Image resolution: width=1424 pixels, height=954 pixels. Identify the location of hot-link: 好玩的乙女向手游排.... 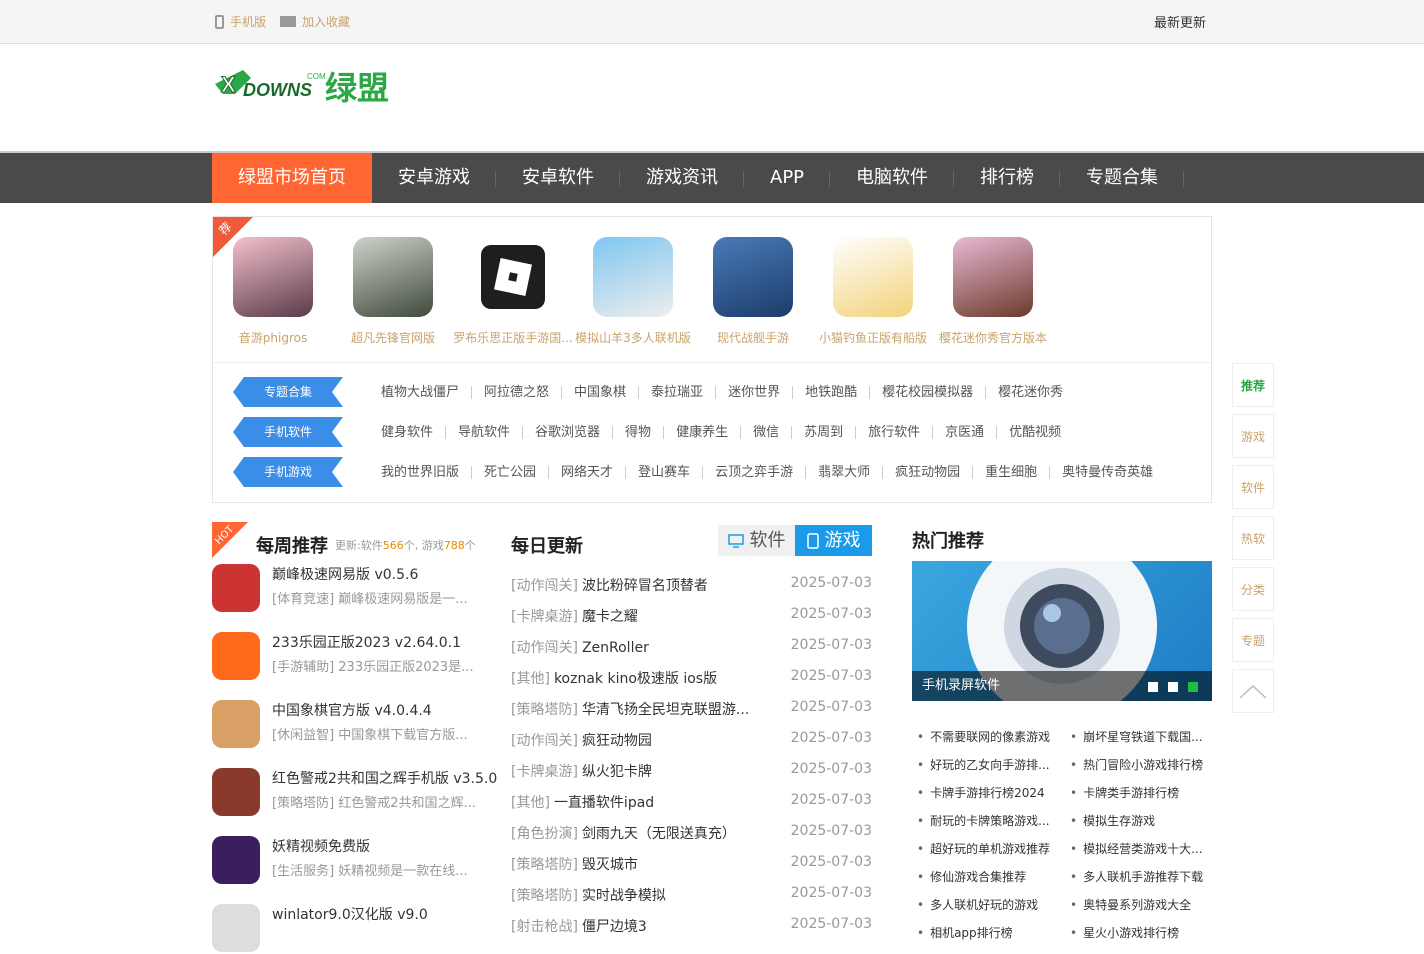
(987, 764).